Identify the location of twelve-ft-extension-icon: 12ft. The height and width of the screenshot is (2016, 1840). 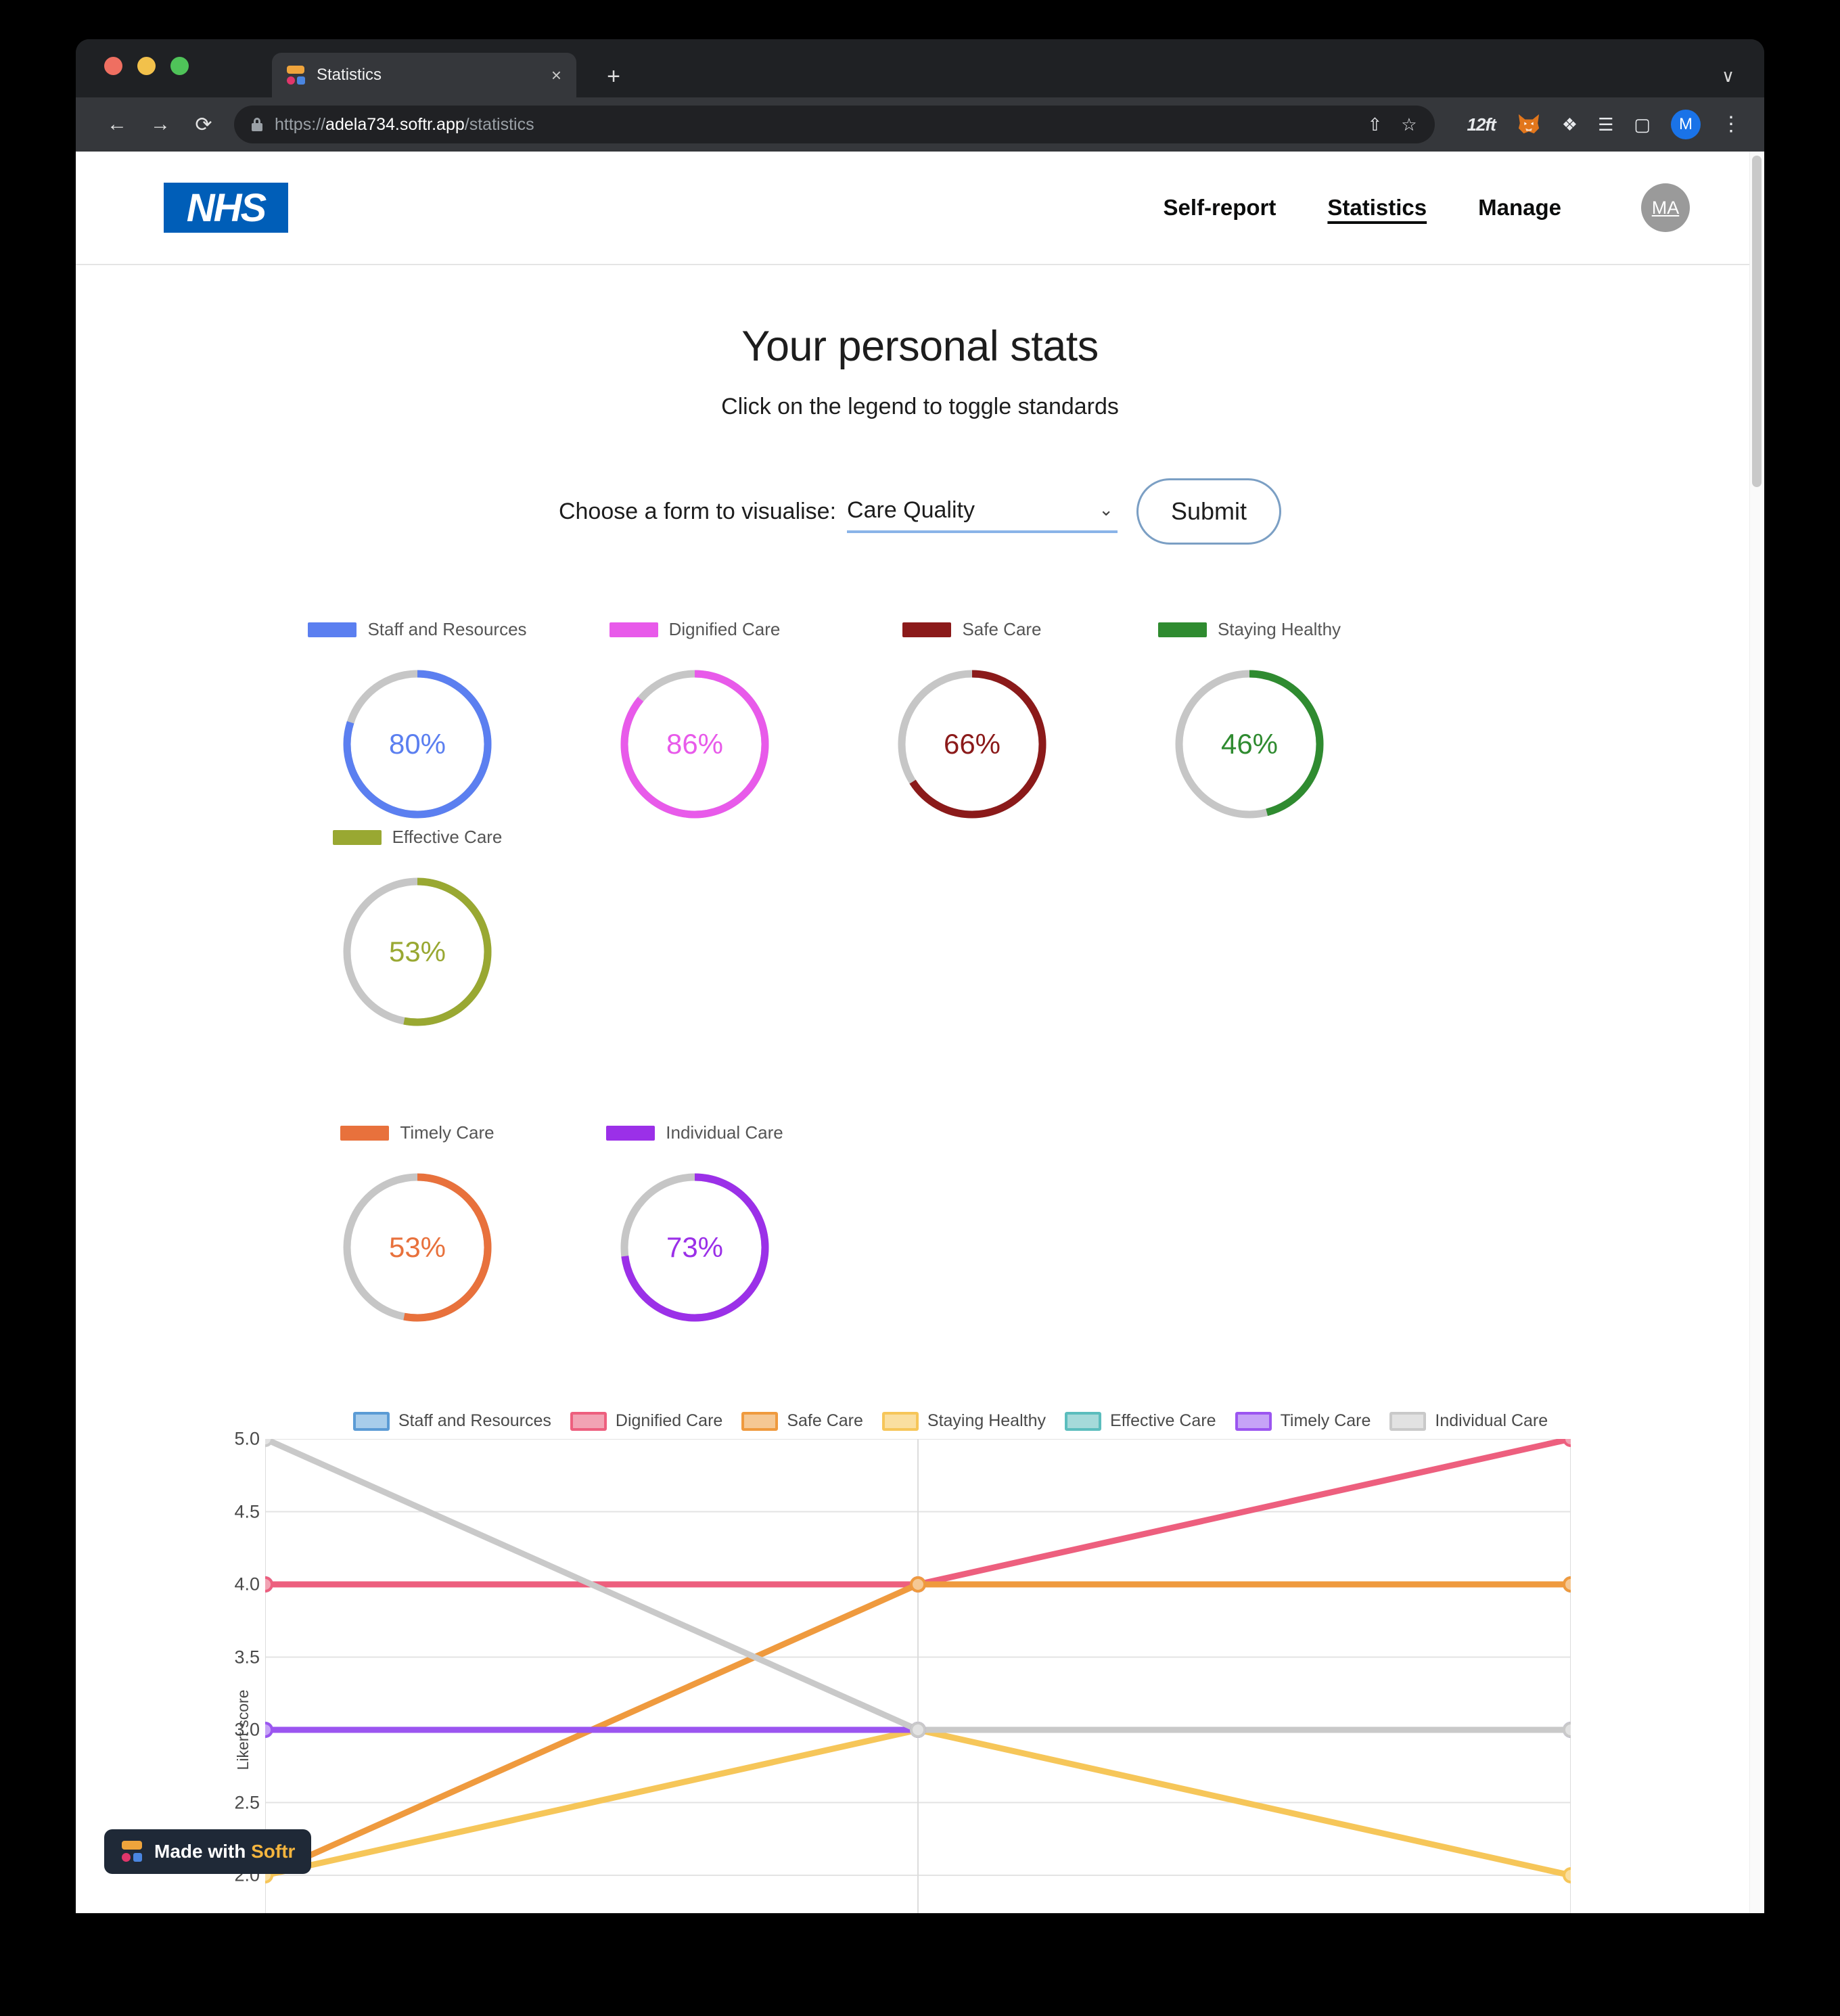
(1481, 125).